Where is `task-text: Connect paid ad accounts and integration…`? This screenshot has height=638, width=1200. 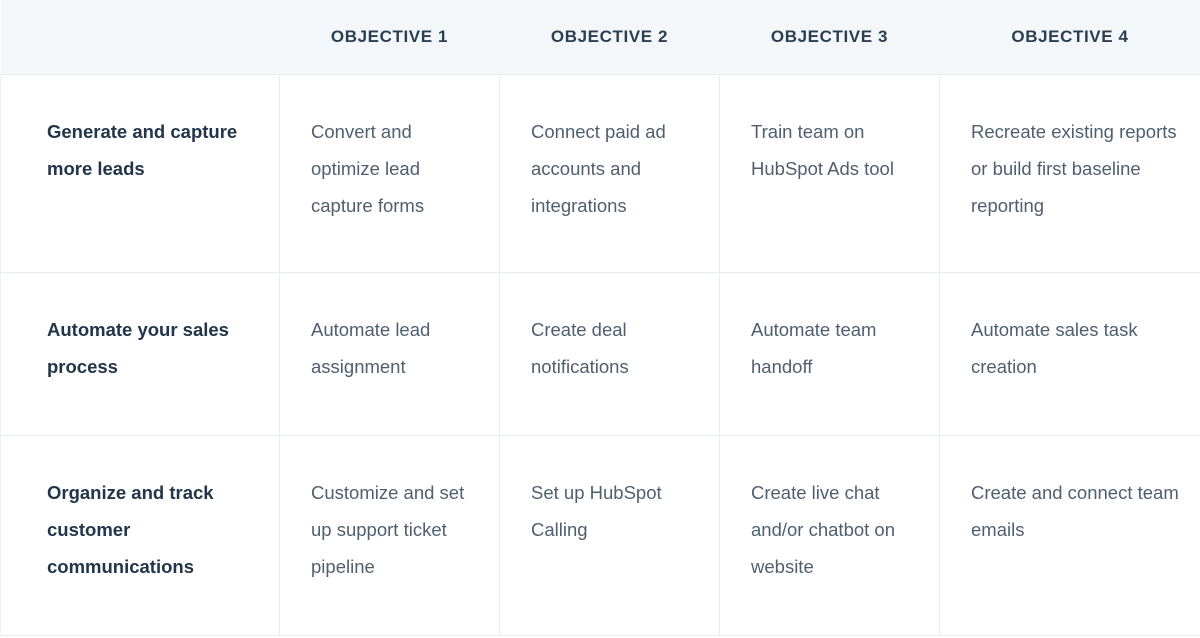
task-text: Connect paid ad accounts and integration… is located at coordinates (598, 168).